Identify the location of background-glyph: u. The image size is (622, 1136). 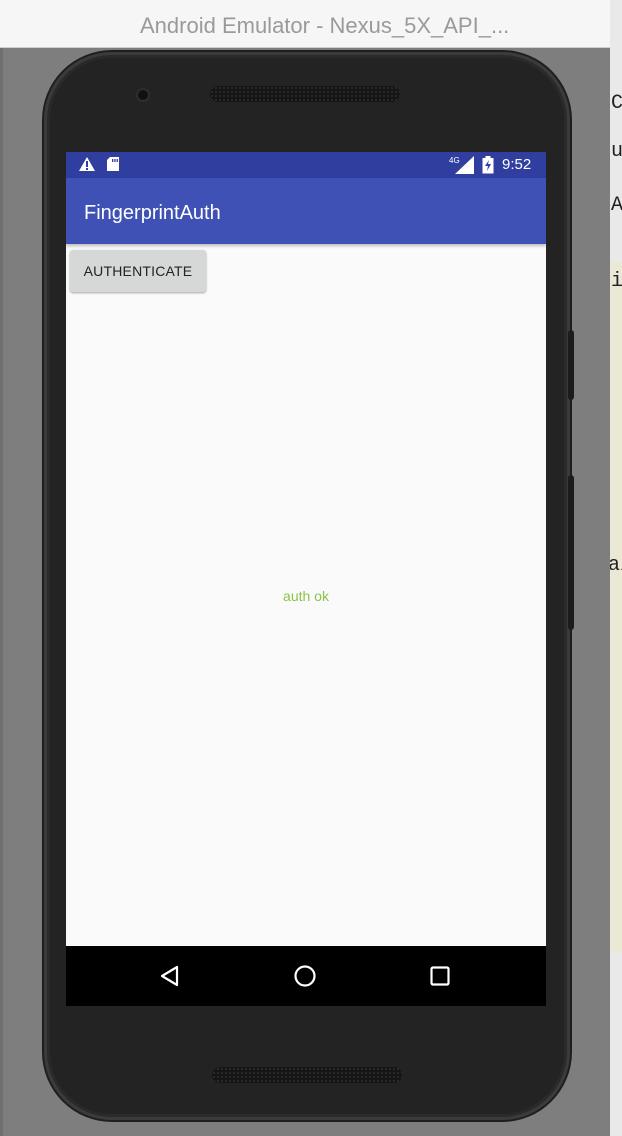
(616, 151).